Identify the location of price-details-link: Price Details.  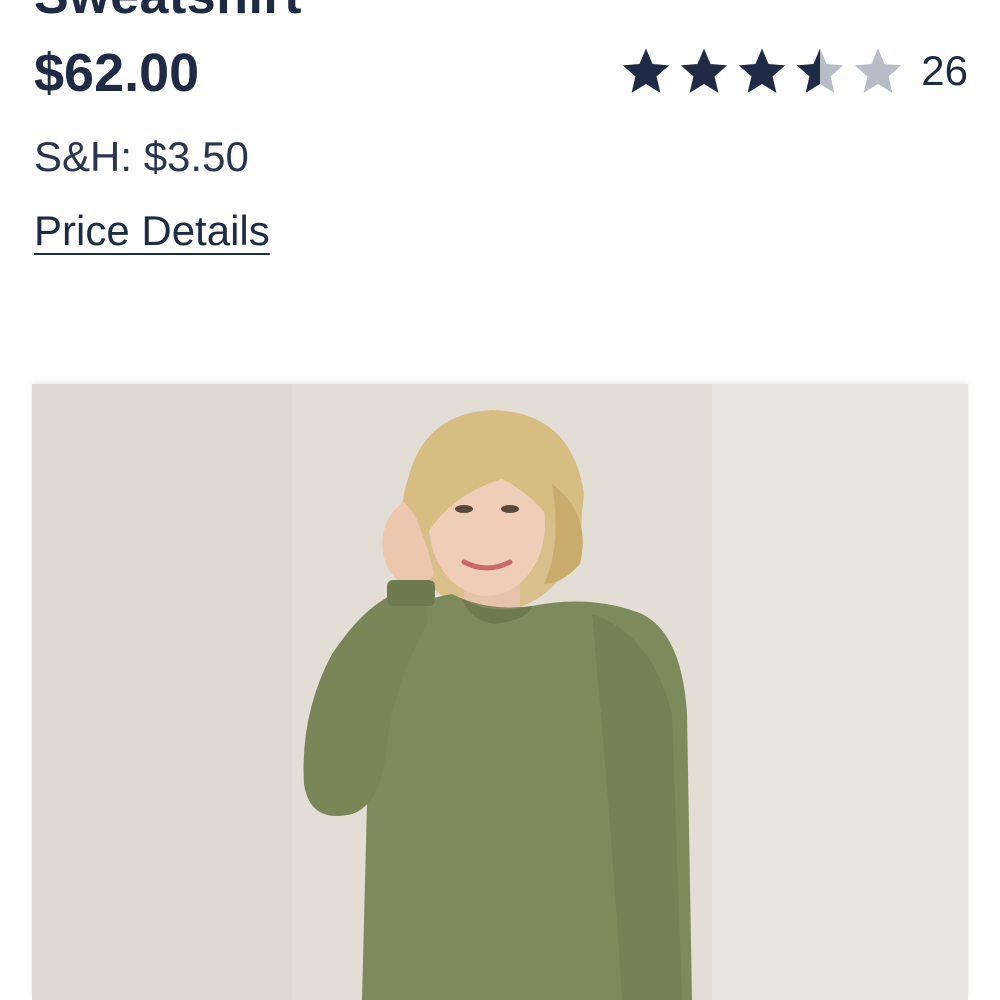
(152, 231).